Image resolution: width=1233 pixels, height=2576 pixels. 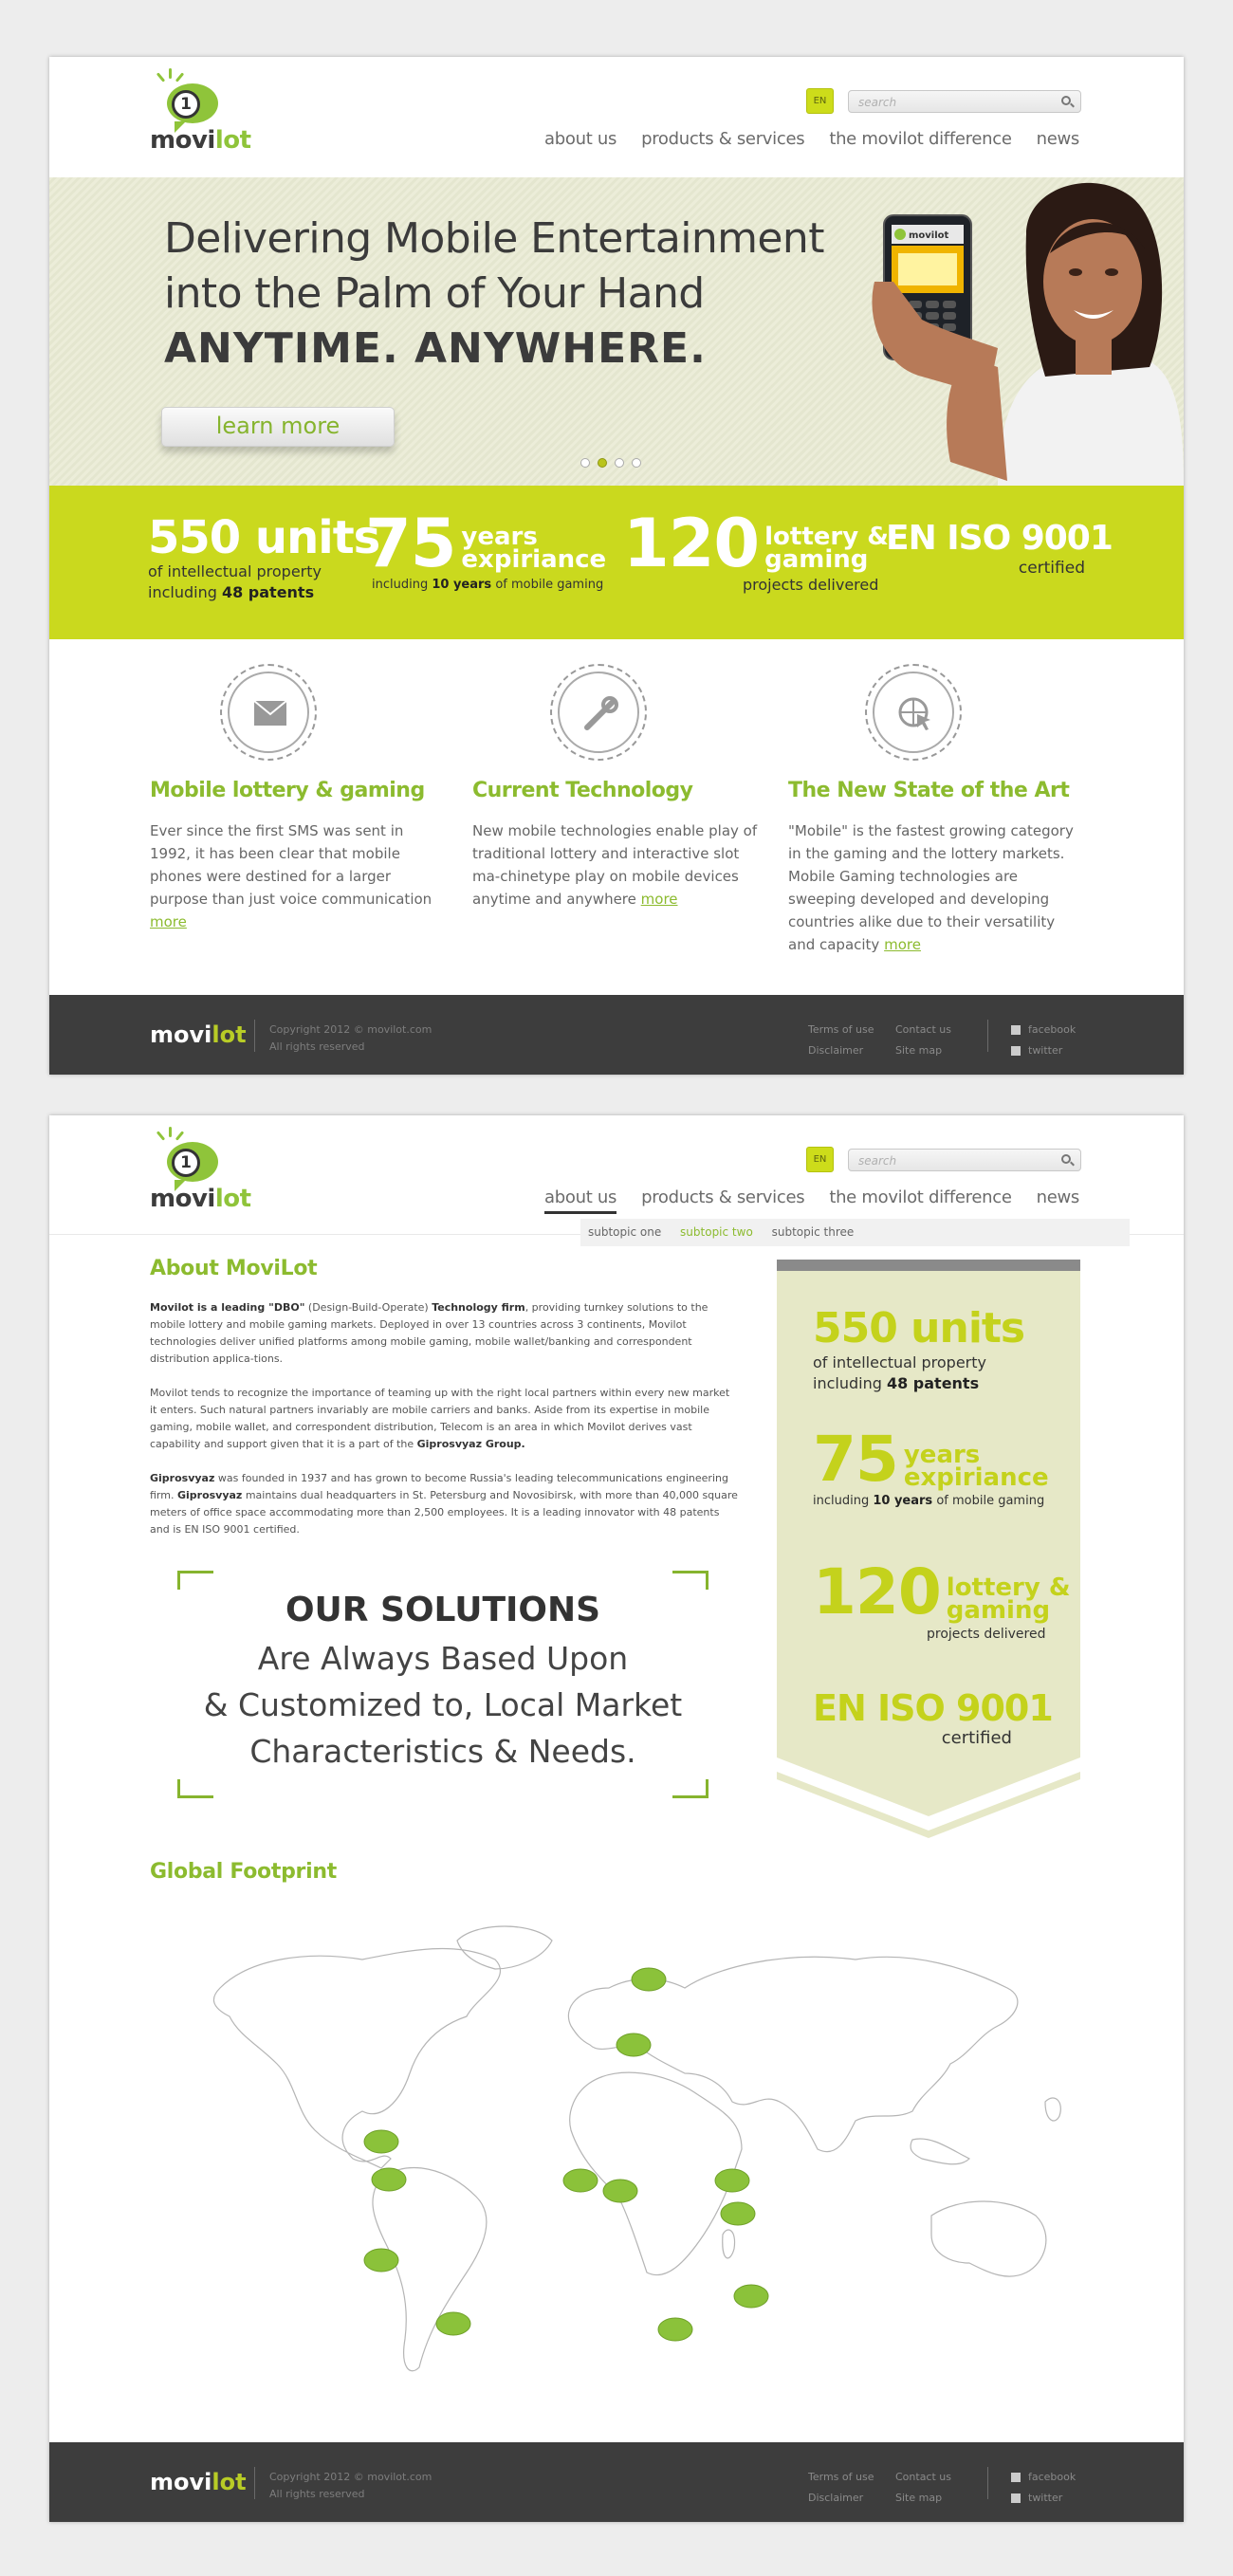 I want to click on subtopic-three: subtopic three, so click(x=813, y=1232).